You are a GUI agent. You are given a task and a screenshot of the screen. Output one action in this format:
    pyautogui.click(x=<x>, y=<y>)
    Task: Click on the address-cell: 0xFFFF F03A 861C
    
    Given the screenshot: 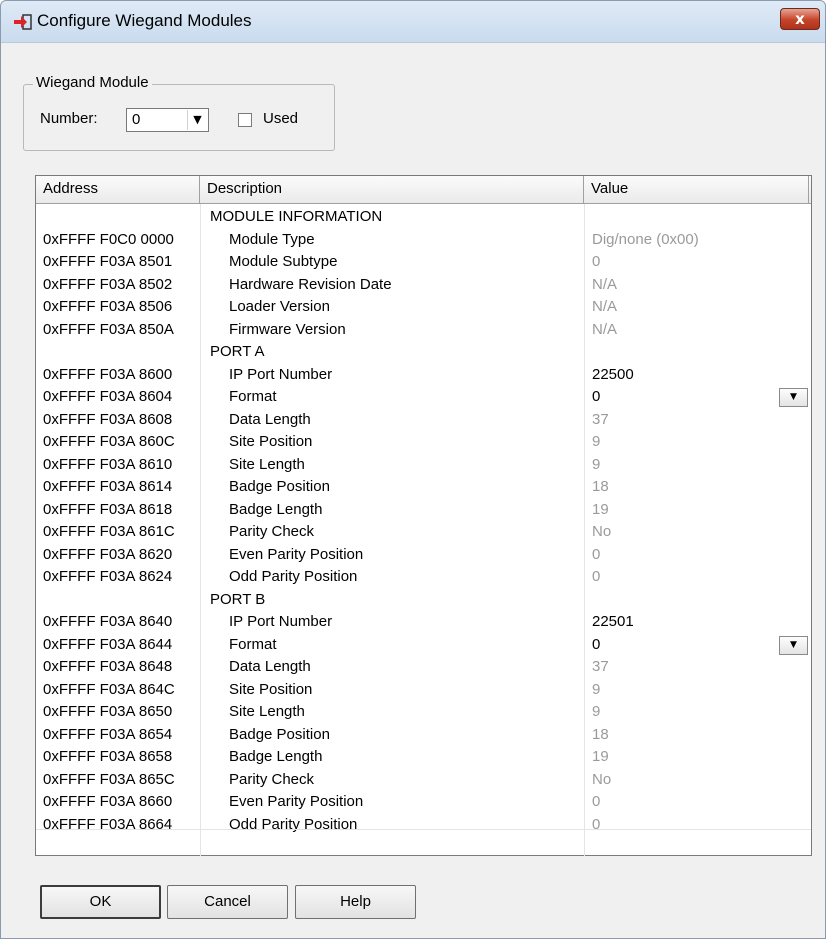 What is the action you would take?
    pyautogui.click(x=109, y=531)
    